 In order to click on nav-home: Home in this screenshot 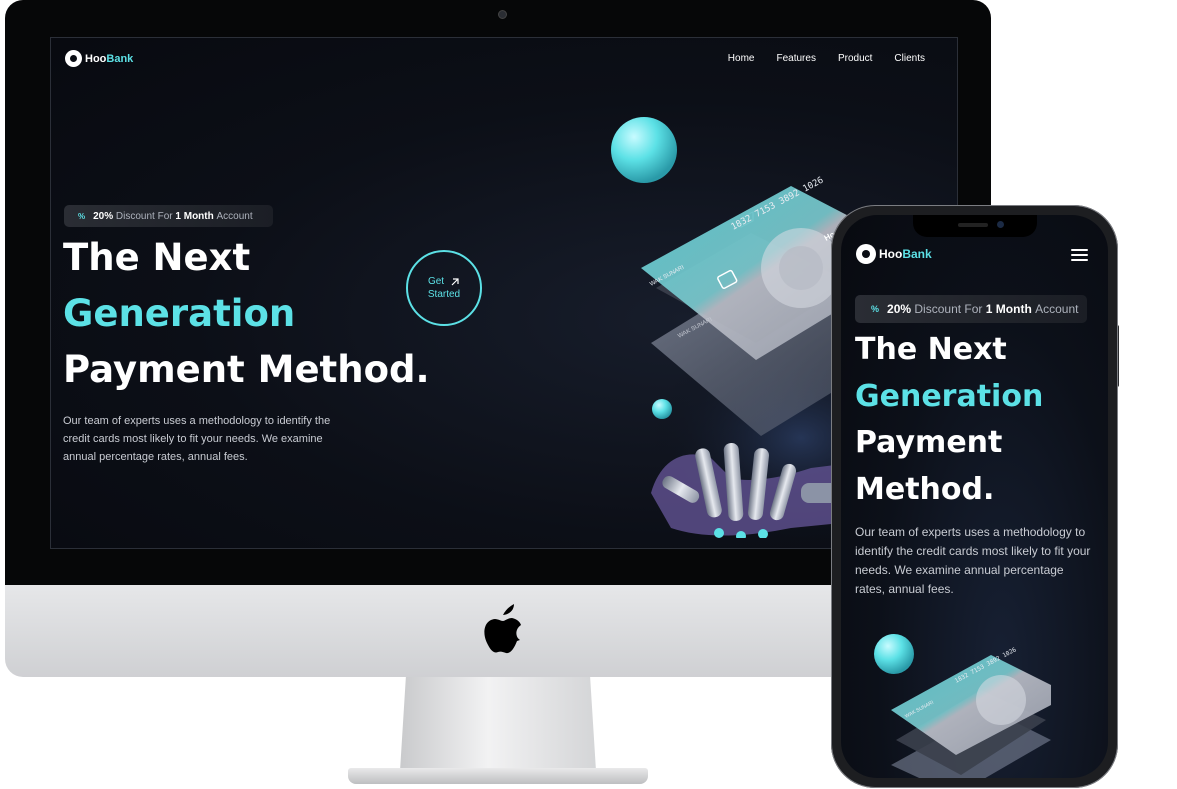, I will do `click(741, 58)`.